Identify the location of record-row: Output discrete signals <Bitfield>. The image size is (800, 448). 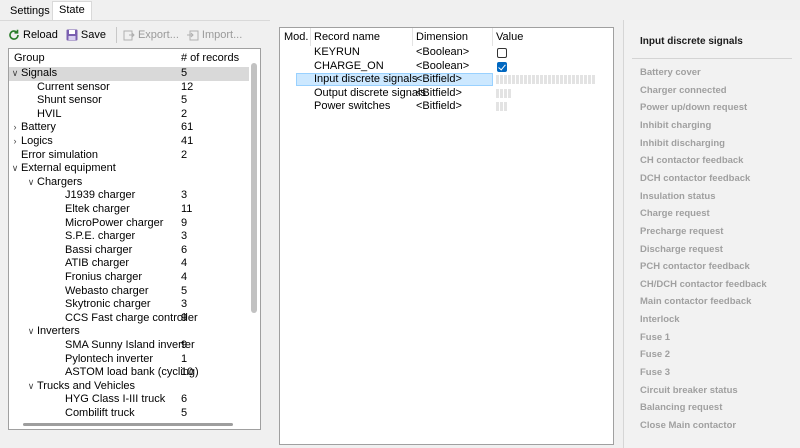
(446, 94).